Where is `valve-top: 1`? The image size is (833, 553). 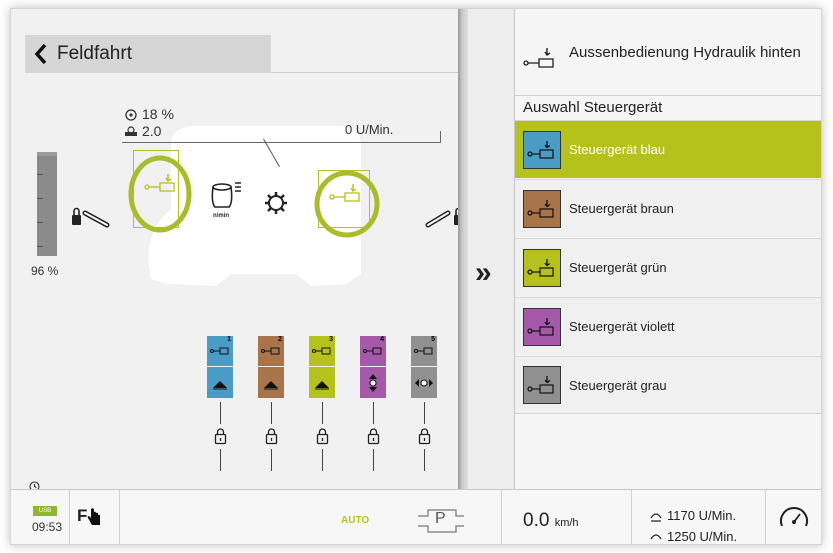 valve-top: 1 is located at coordinates (220, 351).